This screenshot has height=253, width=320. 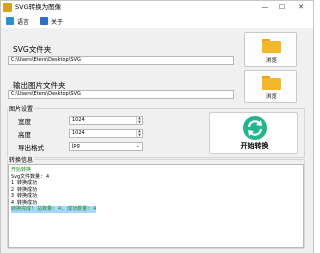 I want to click on log-line-selected: 转换完成! 总数量: 4, 成功数量: 4, so click(x=156, y=209).